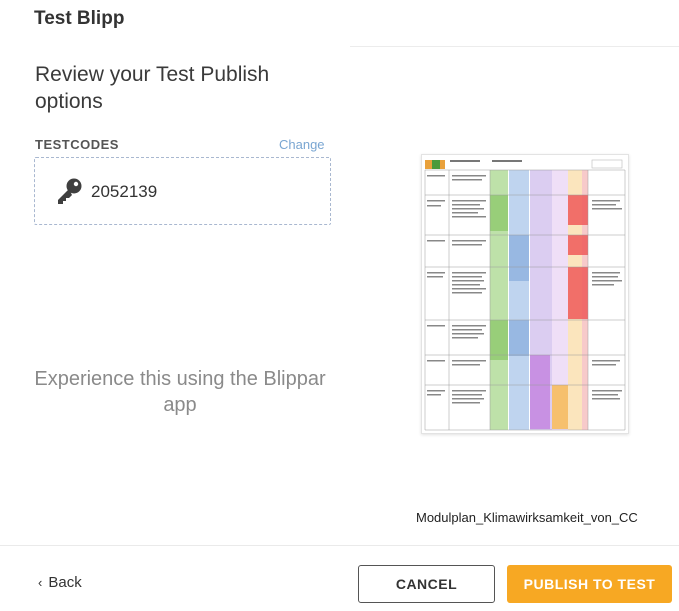 The height and width of the screenshot is (611, 679). Describe the element at coordinates (70, 191) in the screenshot. I see `key-icon` at that location.